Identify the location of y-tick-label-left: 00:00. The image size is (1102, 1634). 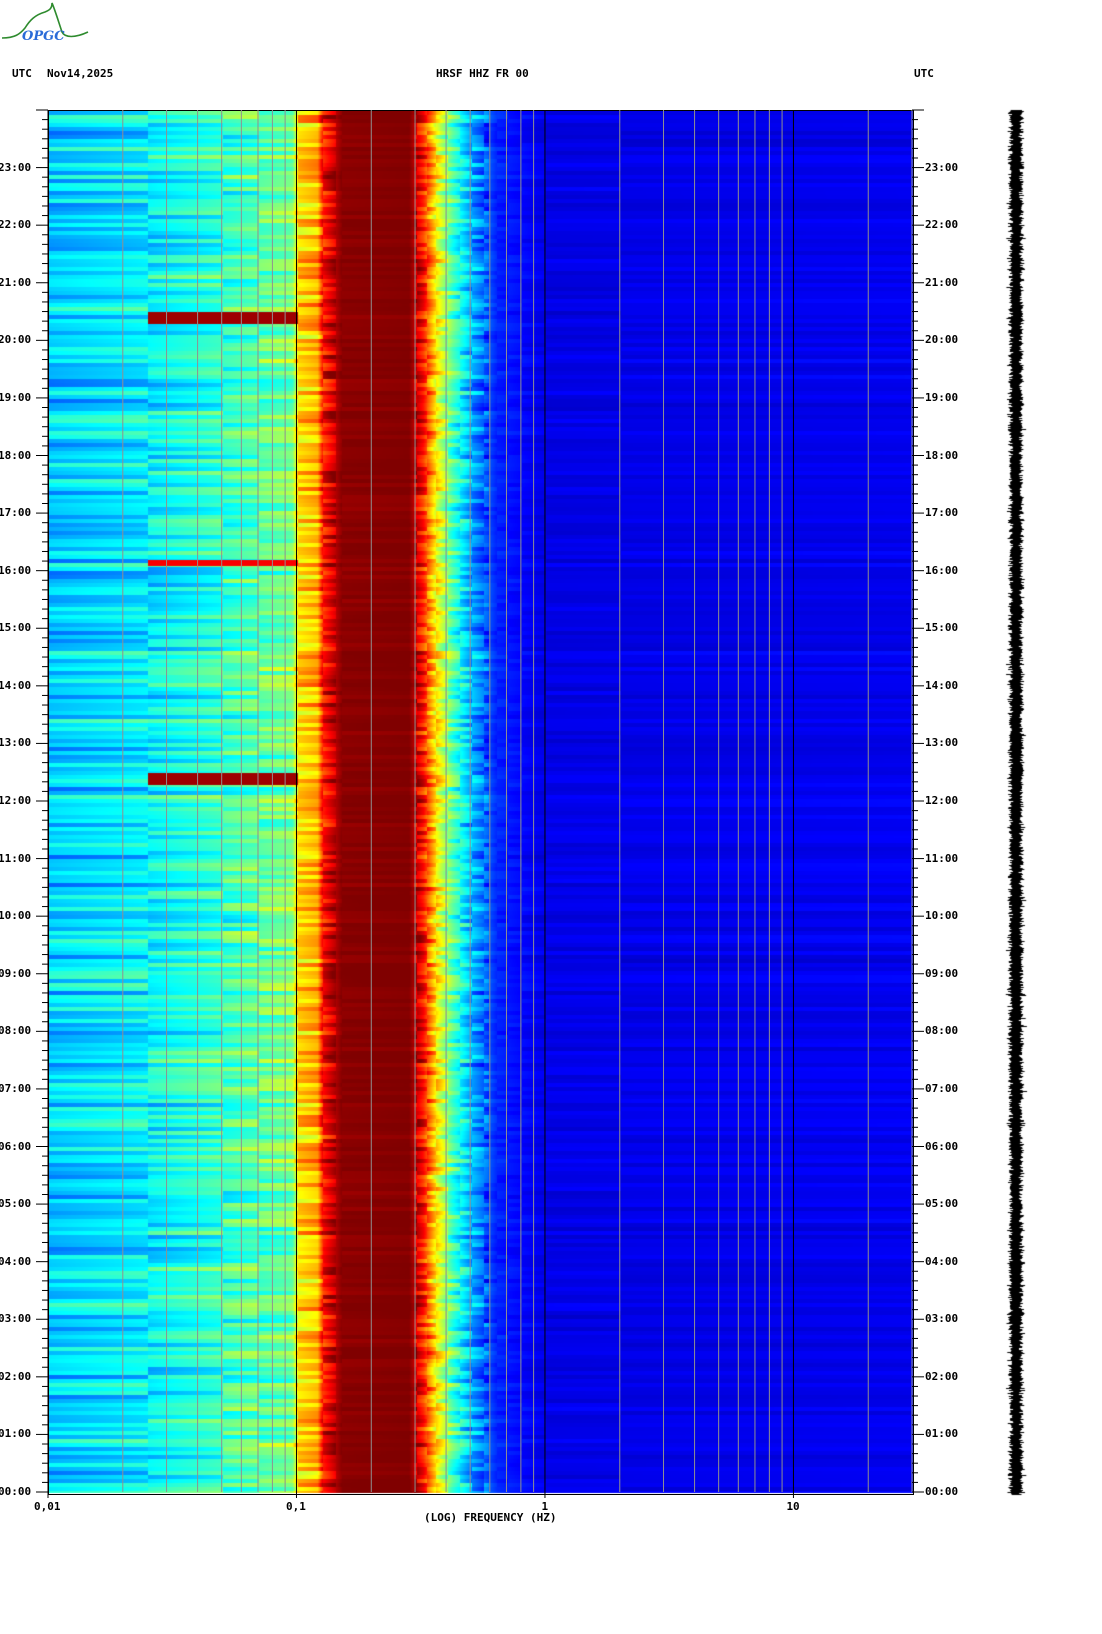
(16, 1491).